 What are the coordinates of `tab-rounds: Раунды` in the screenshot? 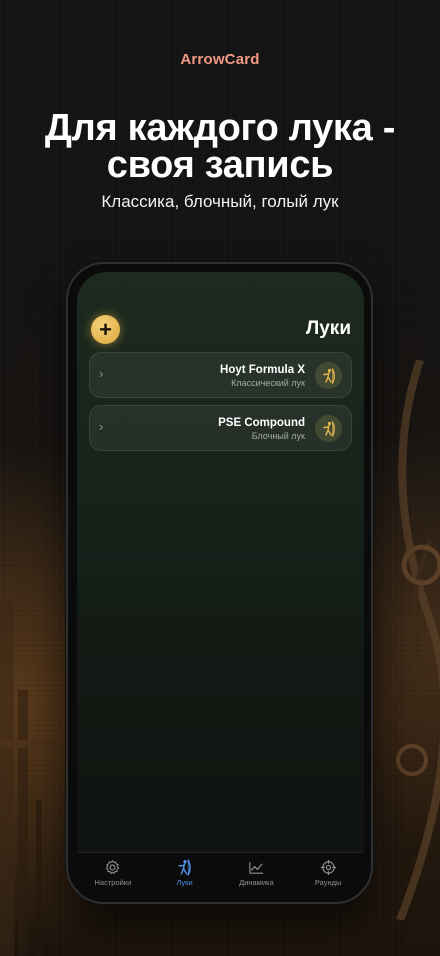 It's located at (328, 874).